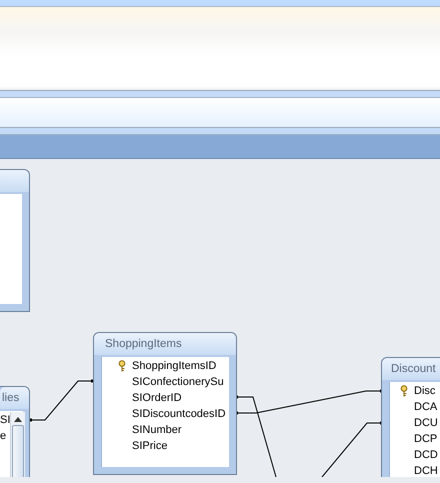 The width and height of the screenshot is (440, 483). What do you see at coordinates (426, 471) in the screenshot?
I see `field-name: DCH` at bounding box center [426, 471].